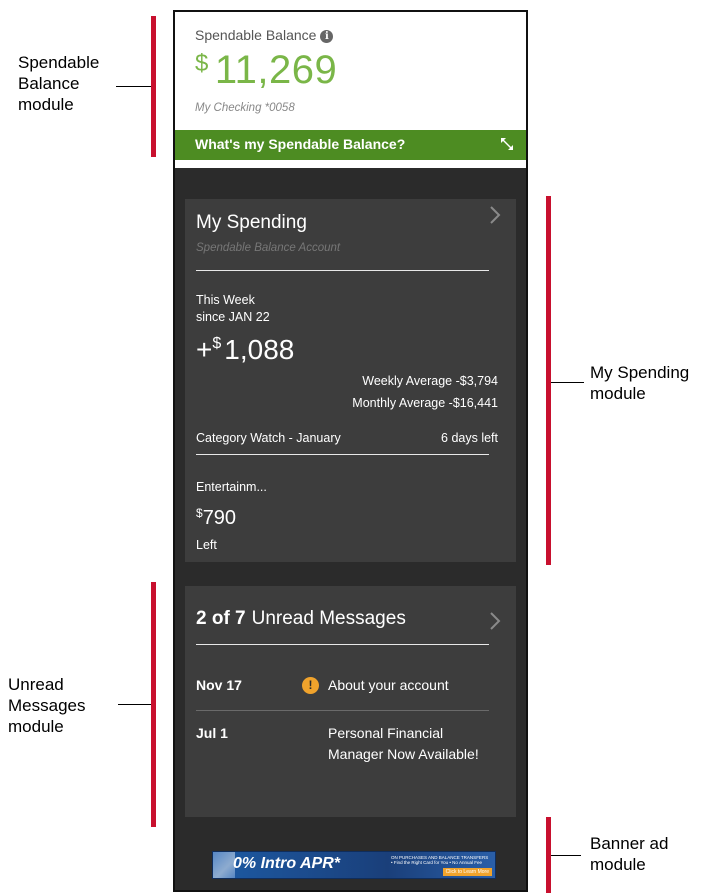 The height and width of the screenshot is (895, 712). What do you see at coordinates (225, 300) in the screenshot?
I see `period-name: This Week` at bounding box center [225, 300].